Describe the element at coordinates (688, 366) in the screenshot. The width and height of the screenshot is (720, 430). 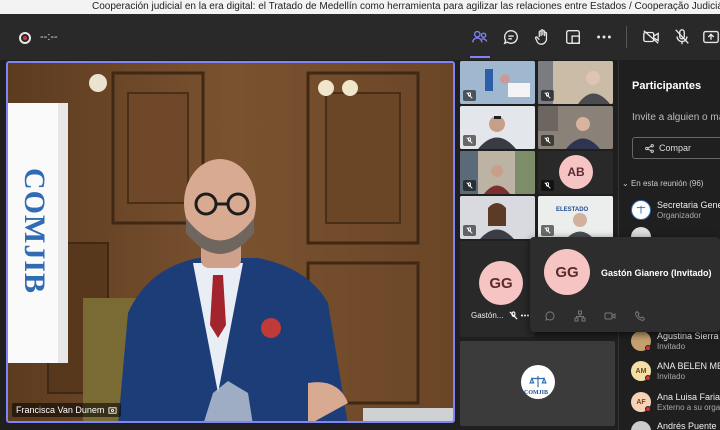
I see `participant-name: ANA BELEN ME` at that location.